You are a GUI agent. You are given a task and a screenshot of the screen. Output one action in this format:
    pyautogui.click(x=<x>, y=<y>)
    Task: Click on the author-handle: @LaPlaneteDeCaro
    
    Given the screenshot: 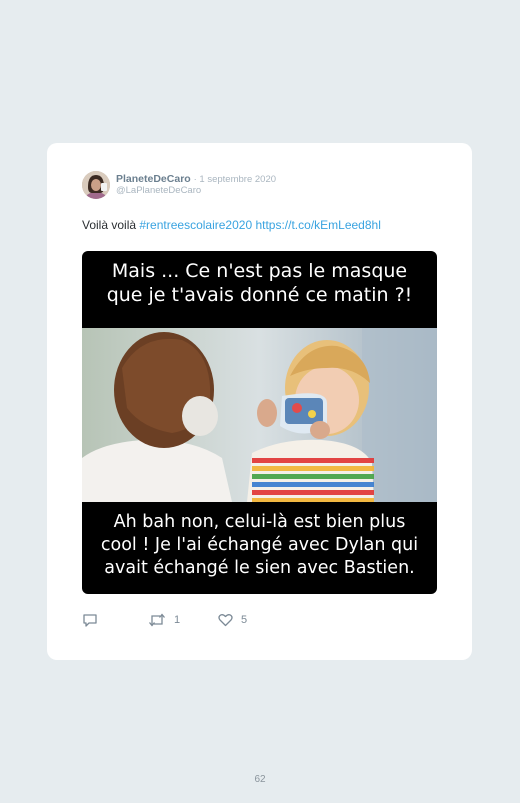 What is the action you would take?
    pyautogui.click(x=158, y=190)
    